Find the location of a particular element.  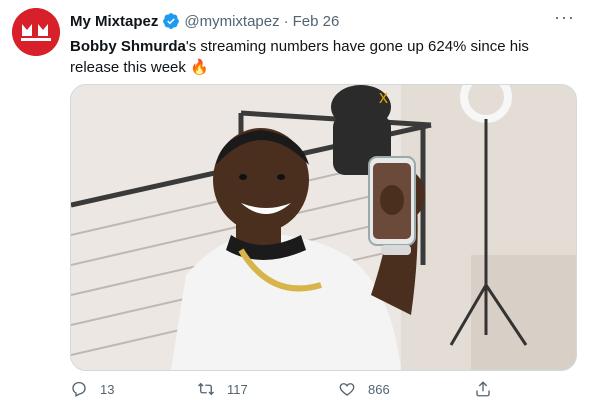

reply-icon is located at coordinates (79, 389).